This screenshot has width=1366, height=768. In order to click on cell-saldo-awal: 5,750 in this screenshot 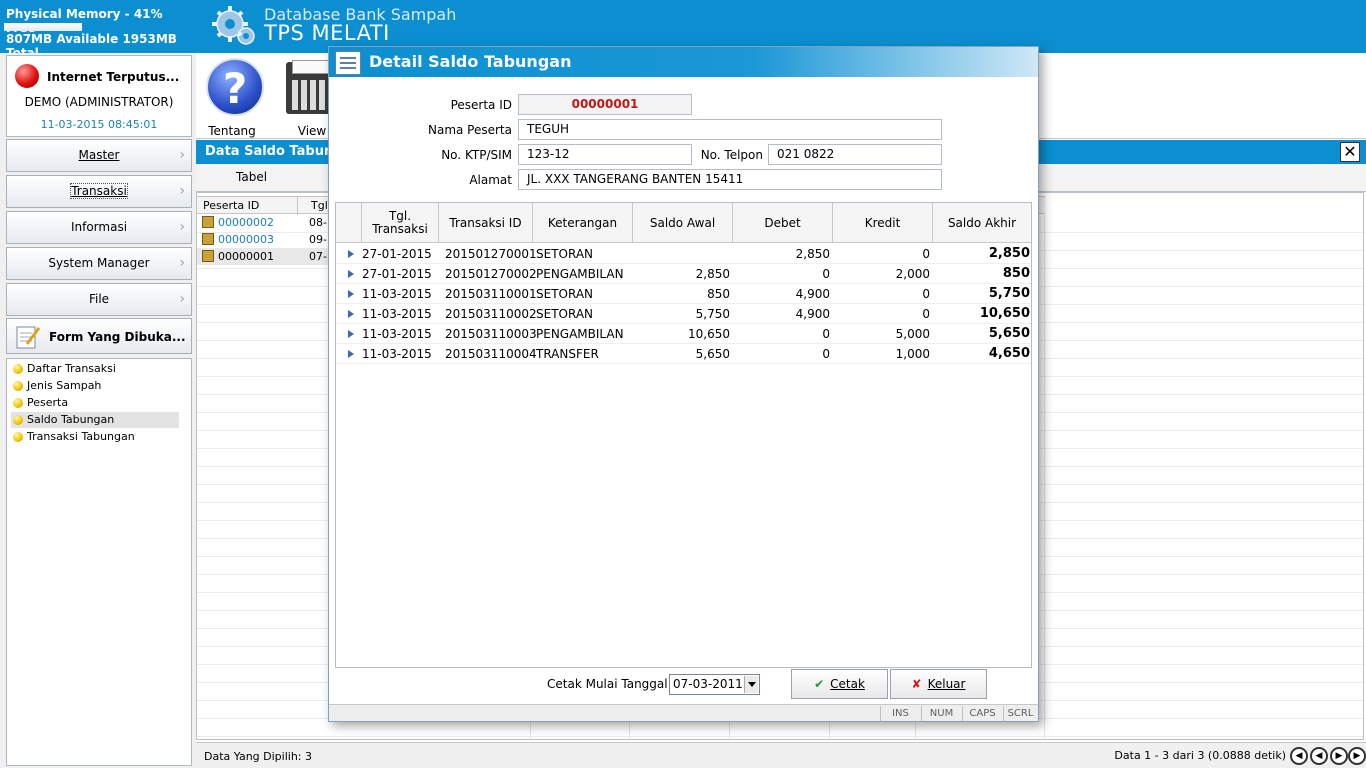, I will do `click(712, 314)`.